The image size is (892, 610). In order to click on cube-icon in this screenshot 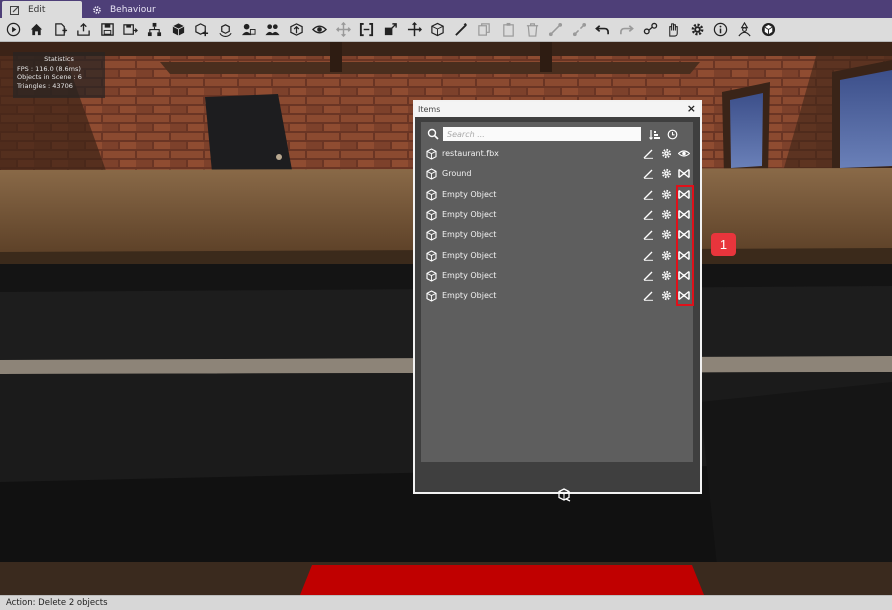, I will do `click(431, 154)`.